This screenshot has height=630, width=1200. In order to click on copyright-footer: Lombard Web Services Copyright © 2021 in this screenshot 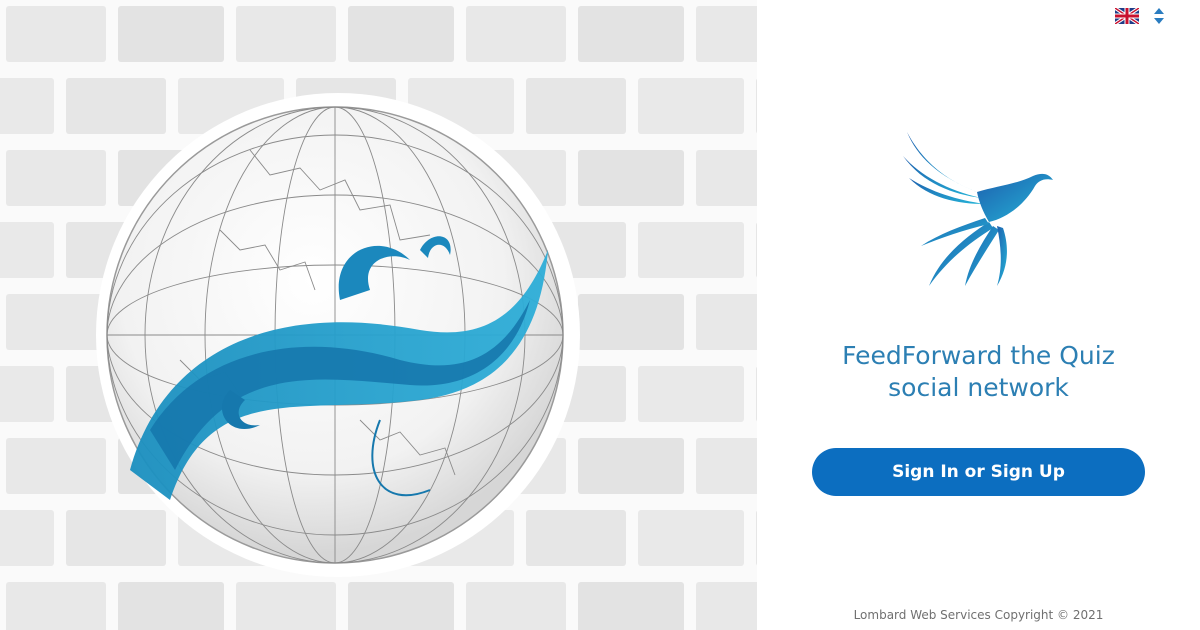, I will do `click(978, 615)`.